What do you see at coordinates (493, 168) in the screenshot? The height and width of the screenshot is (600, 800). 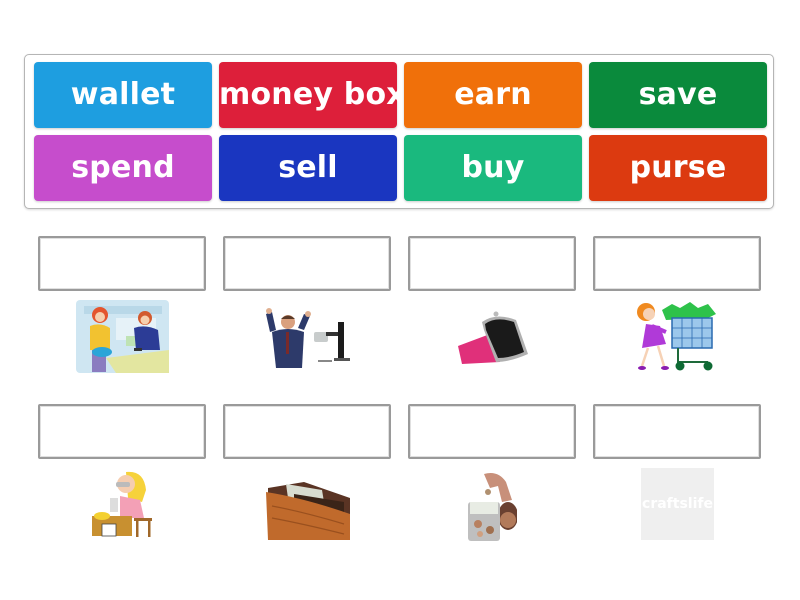 I see `word-tile-buy: buy` at bounding box center [493, 168].